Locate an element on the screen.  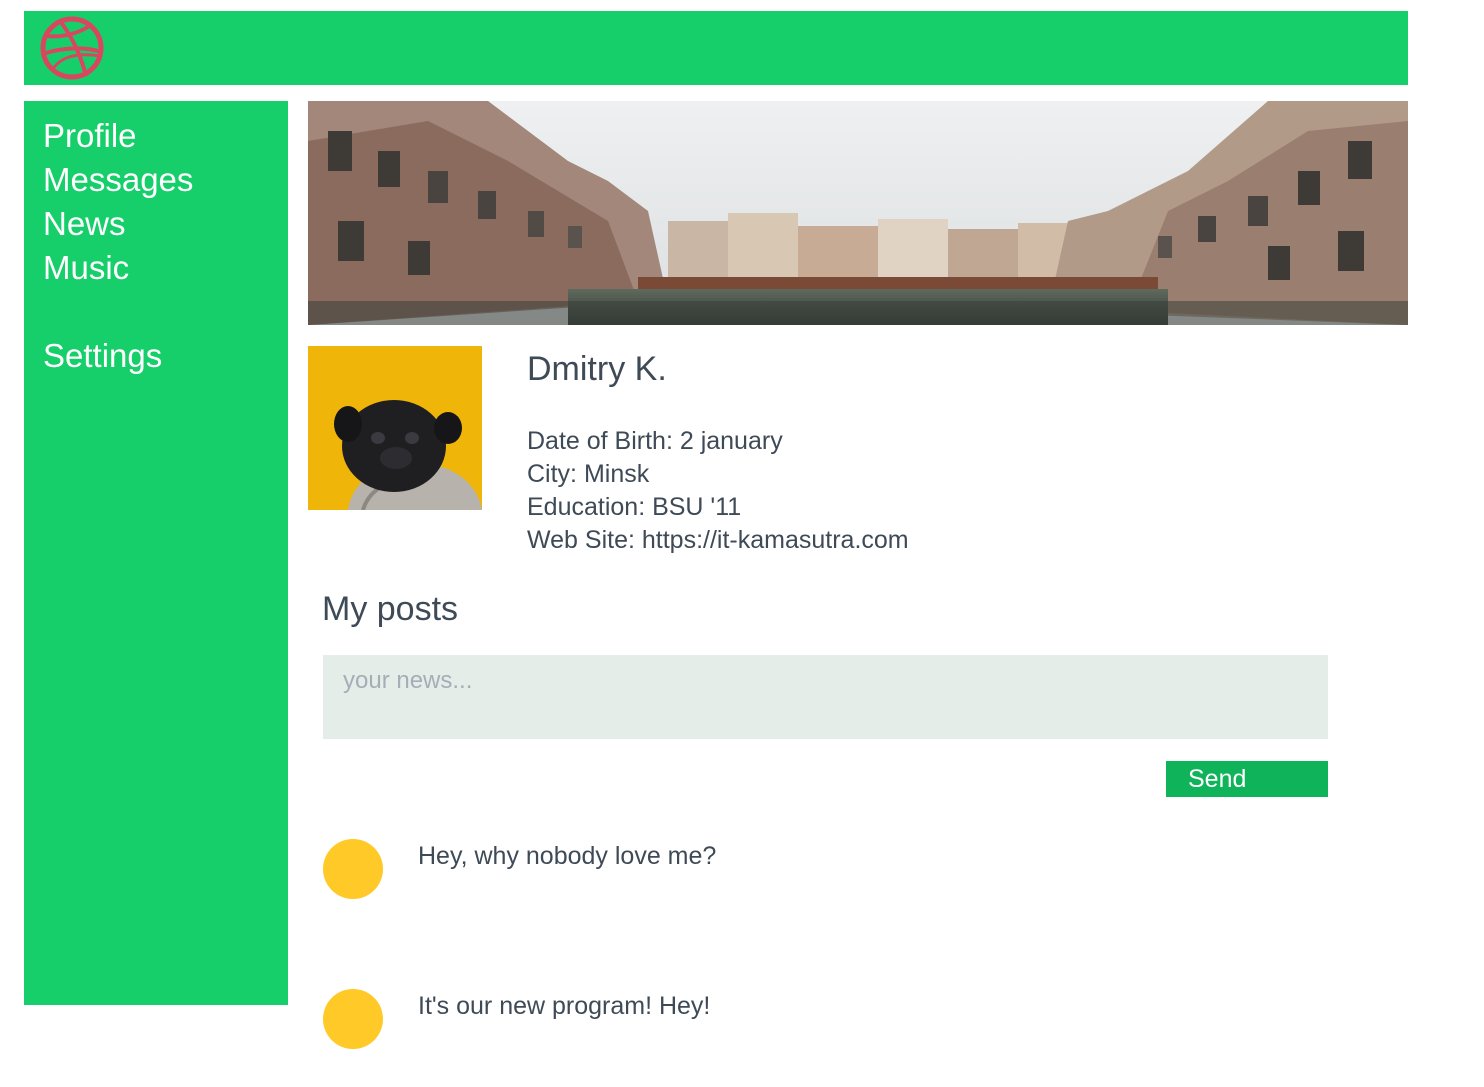
nav-item-profile: Profile is located at coordinates (90, 136).